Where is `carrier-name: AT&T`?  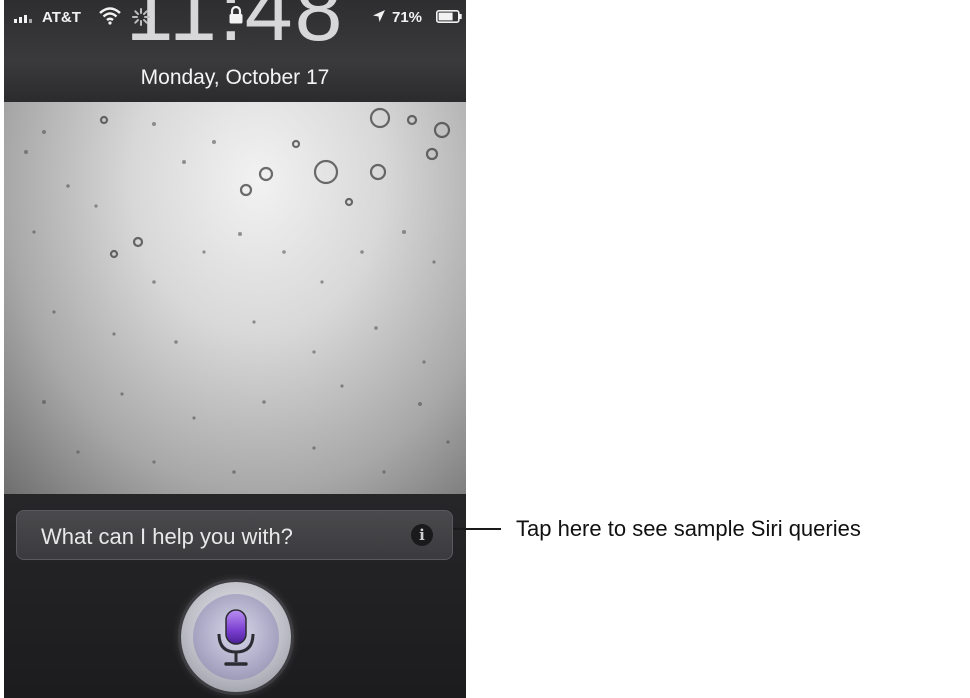
carrier-name: AT&T is located at coordinates (61, 17).